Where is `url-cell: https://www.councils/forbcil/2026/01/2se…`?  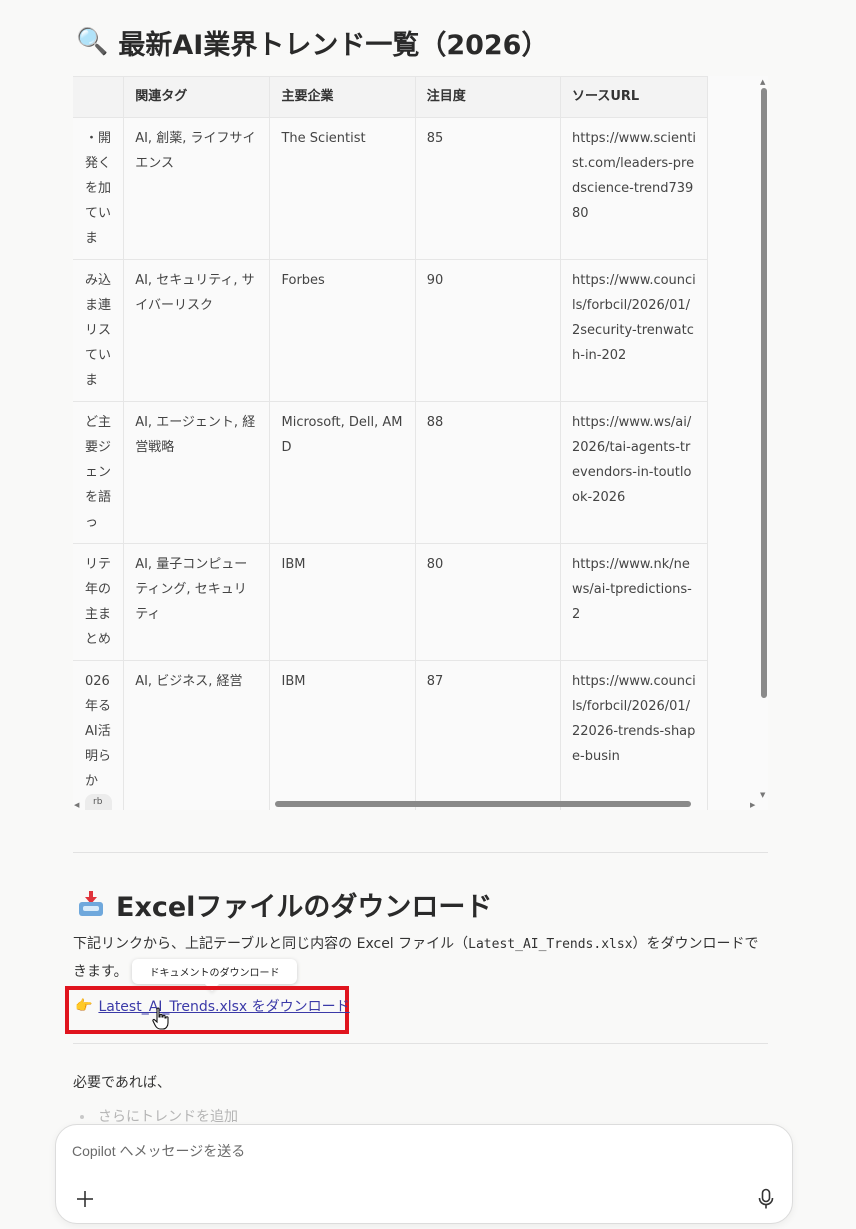
url-cell: https://www.councils/forbcil/2026/01/2se… is located at coordinates (634, 330).